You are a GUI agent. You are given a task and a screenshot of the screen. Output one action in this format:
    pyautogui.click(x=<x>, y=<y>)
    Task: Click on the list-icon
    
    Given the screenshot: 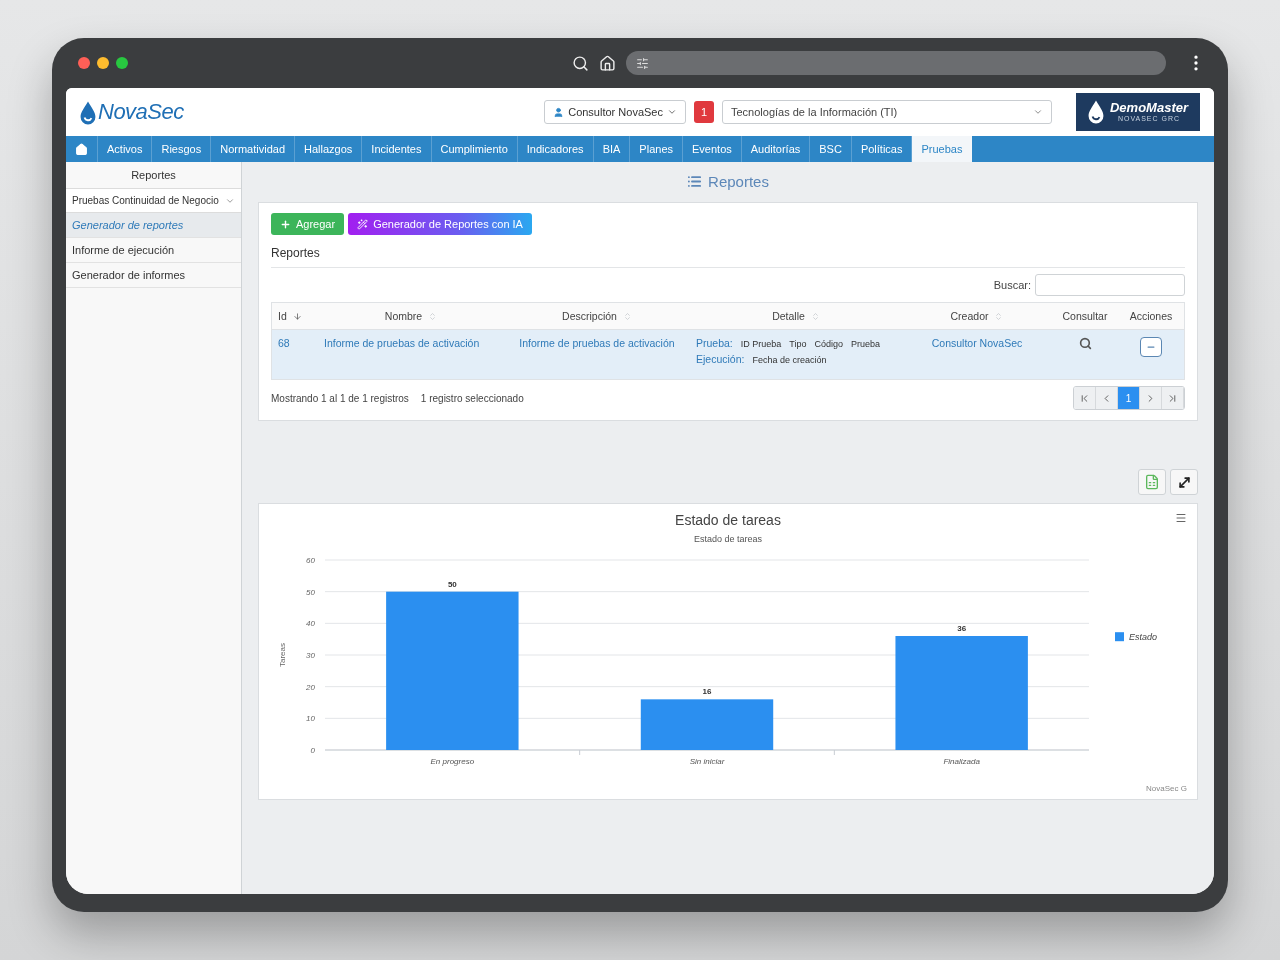 What is the action you would take?
    pyautogui.click(x=695, y=181)
    